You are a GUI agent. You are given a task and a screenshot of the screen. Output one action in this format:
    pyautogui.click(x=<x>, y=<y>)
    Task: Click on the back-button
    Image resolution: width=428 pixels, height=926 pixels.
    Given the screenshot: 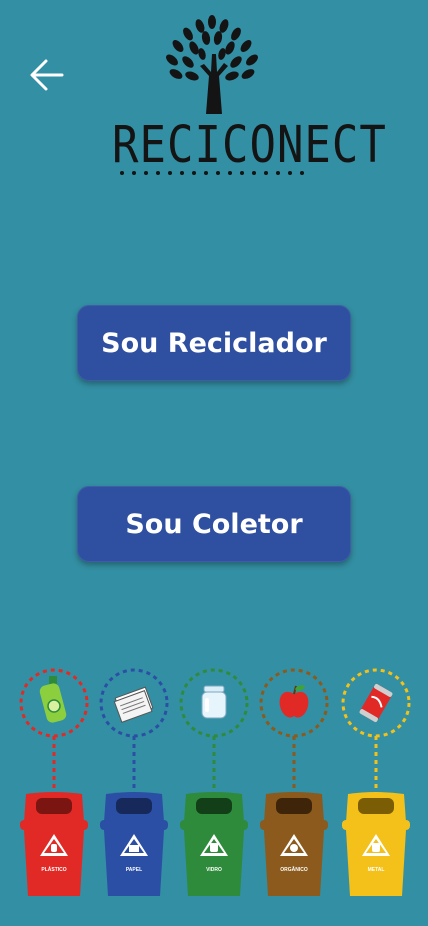 What is the action you would take?
    pyautogui.click(x=47, y=75)
    